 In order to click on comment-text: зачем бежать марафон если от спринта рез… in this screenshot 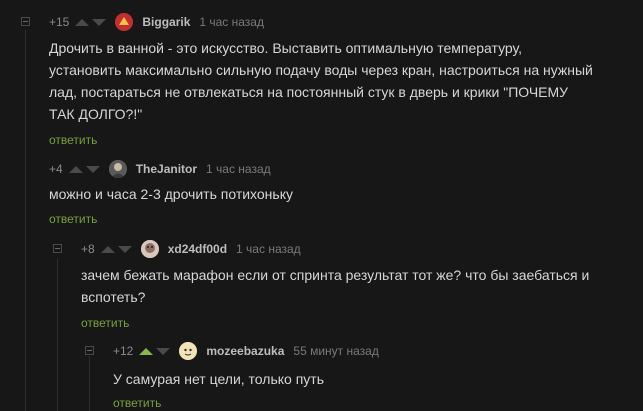, I will do `click(335, 286)`.